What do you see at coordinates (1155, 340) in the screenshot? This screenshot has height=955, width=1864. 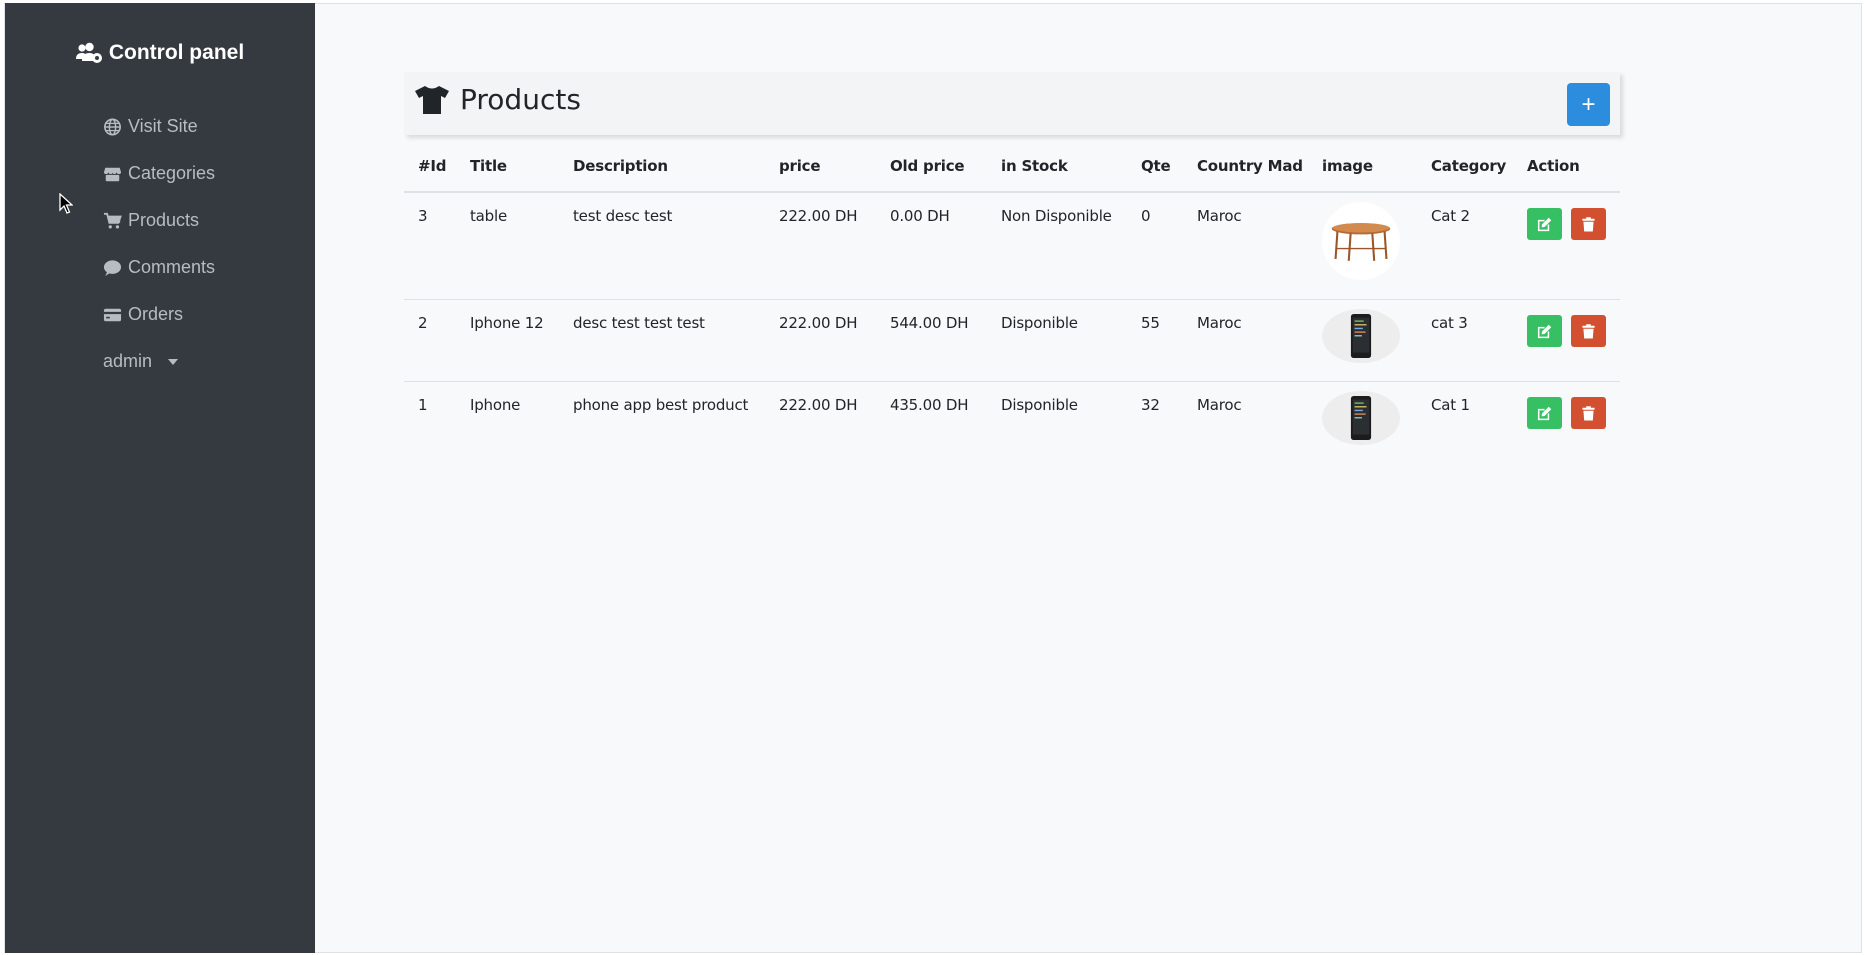 I see `cell-qte: 55` at bounding box center [1155, 340].